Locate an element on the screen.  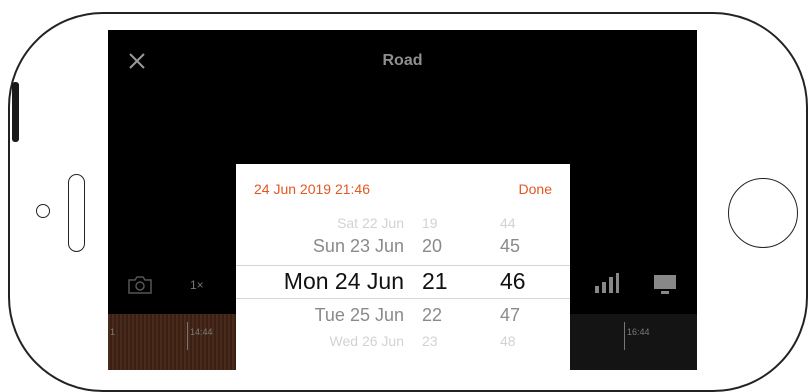
day-cell: Wed 26 Jun is located at coordinates (366, 341).